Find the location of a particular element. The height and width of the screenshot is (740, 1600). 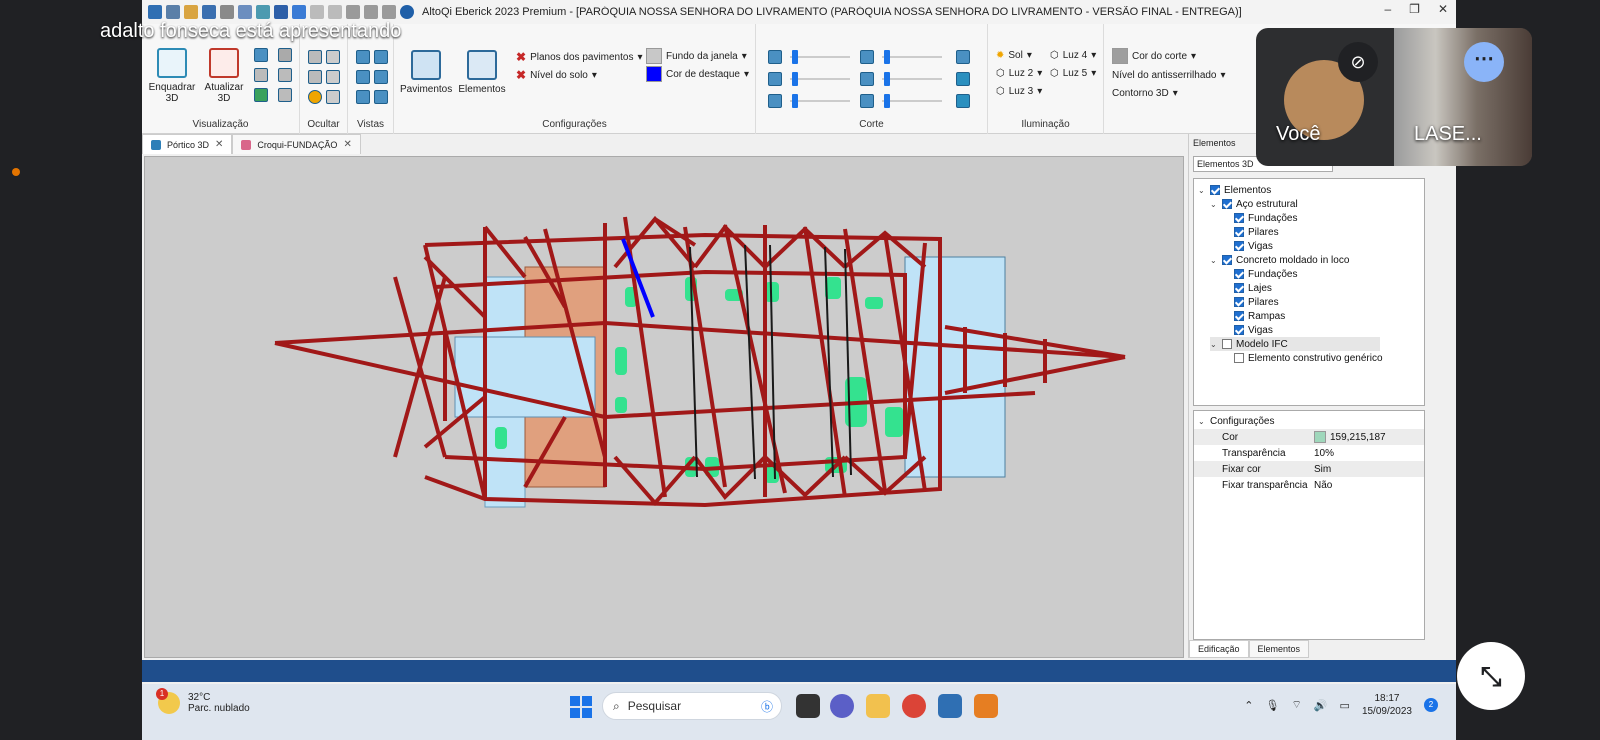

tree-item-aco-pilares: Pilares is located at coordinates (1256, 232).